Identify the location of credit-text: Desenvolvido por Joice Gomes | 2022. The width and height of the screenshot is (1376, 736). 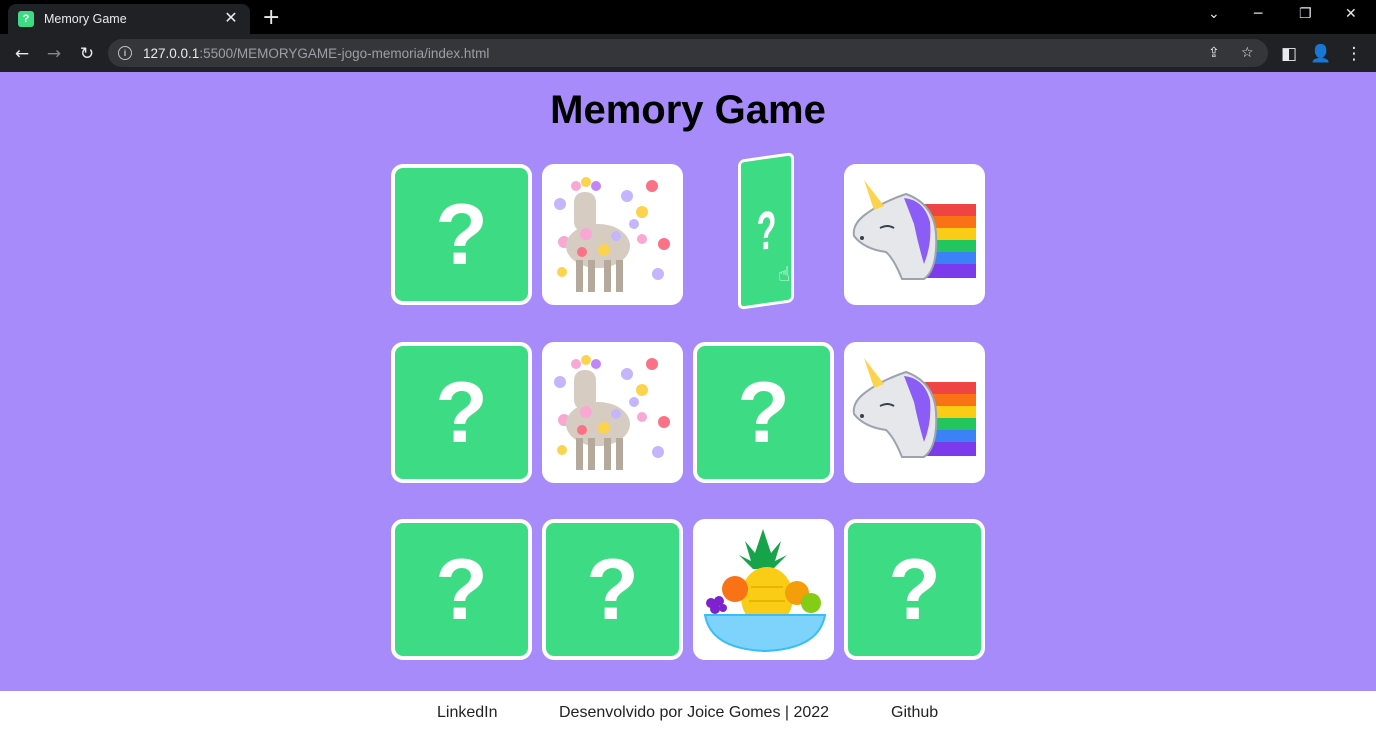
(694, 712).